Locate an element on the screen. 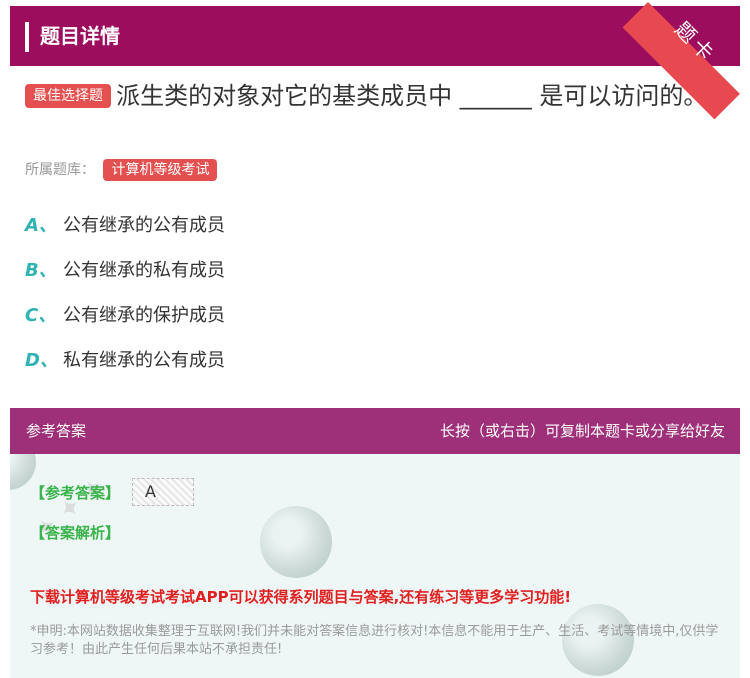 This screenshot has height=678, width=750. watermark-logo-icon is located at coordinates (296, 542).